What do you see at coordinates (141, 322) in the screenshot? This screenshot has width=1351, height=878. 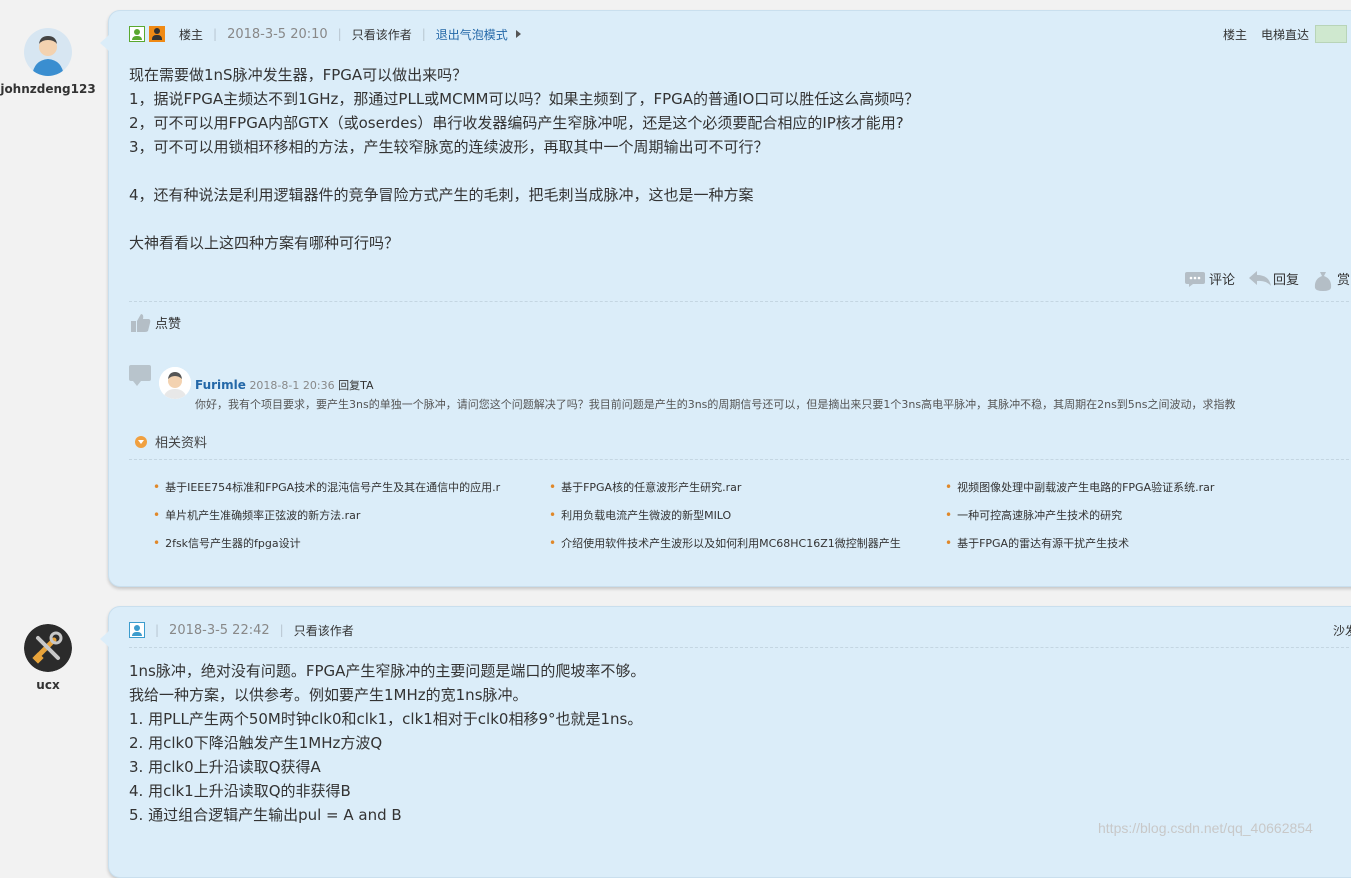 I see `thumbs-up-icon` at bounding box center [141, 322].